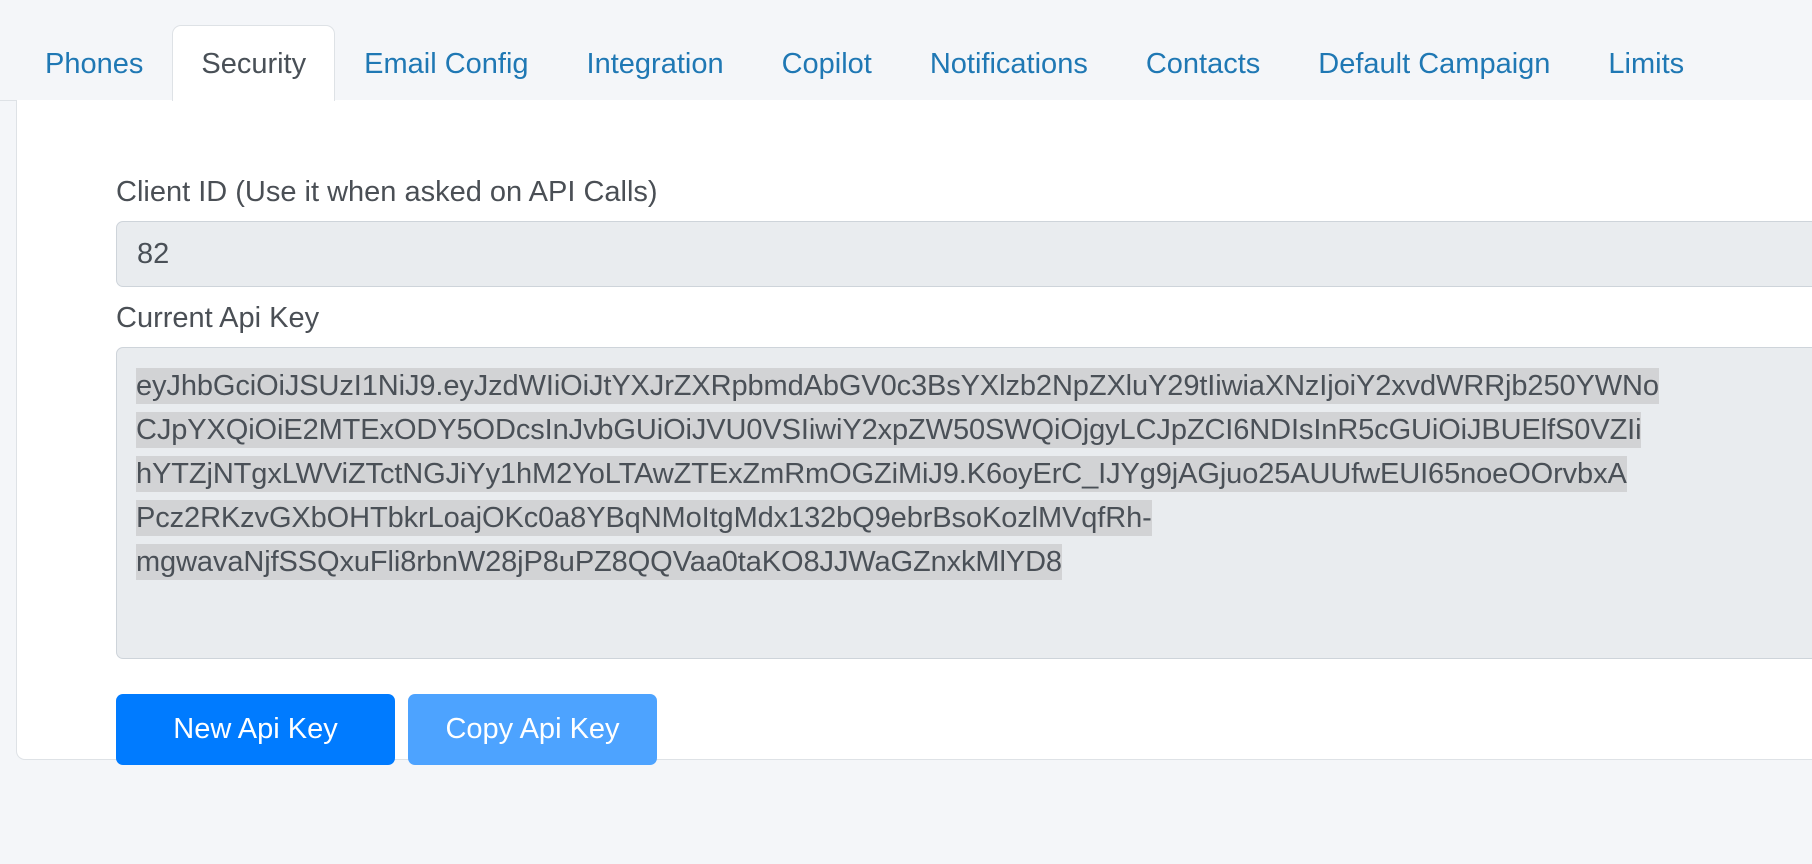 The image size is (1812, 864). Describe the element at coordinates (255, 729) in the screenshot. I see `new-api-key-button: New Api Key` at that location.